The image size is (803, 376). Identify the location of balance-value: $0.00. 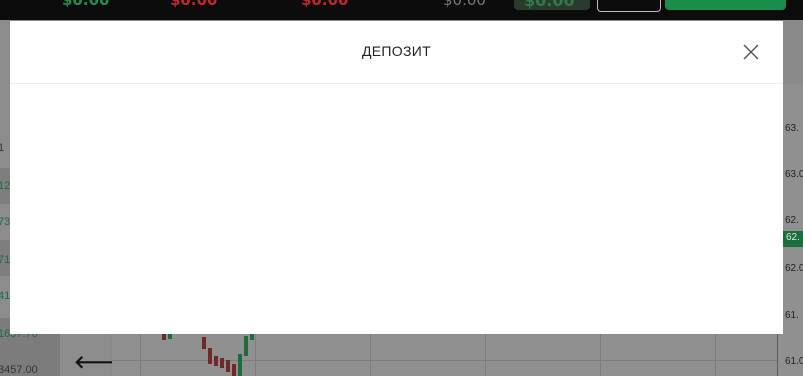
(549, 5).